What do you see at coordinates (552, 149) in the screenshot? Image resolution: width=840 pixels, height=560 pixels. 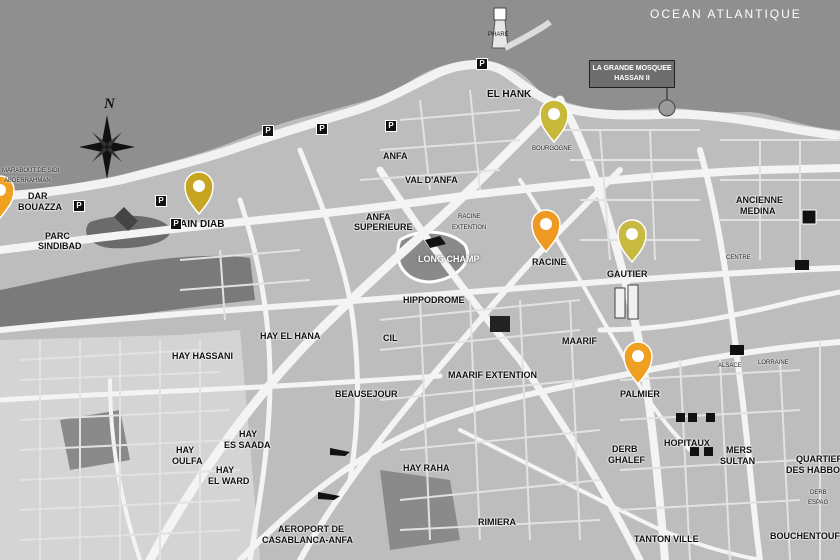 I see `district-label: BOURGOGNE` at bounding box center [552, 149].